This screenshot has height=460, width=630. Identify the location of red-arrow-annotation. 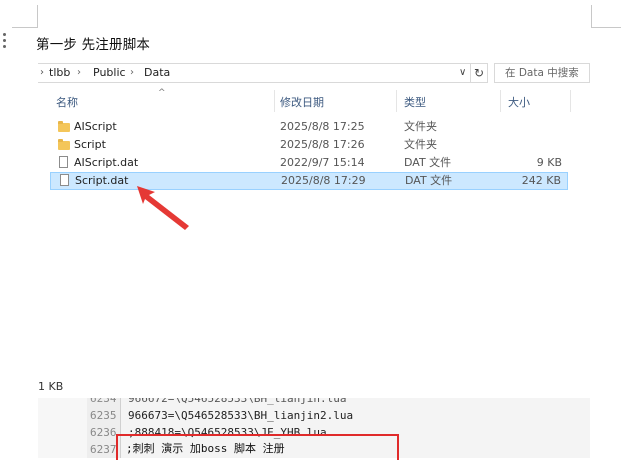
(163, 208).